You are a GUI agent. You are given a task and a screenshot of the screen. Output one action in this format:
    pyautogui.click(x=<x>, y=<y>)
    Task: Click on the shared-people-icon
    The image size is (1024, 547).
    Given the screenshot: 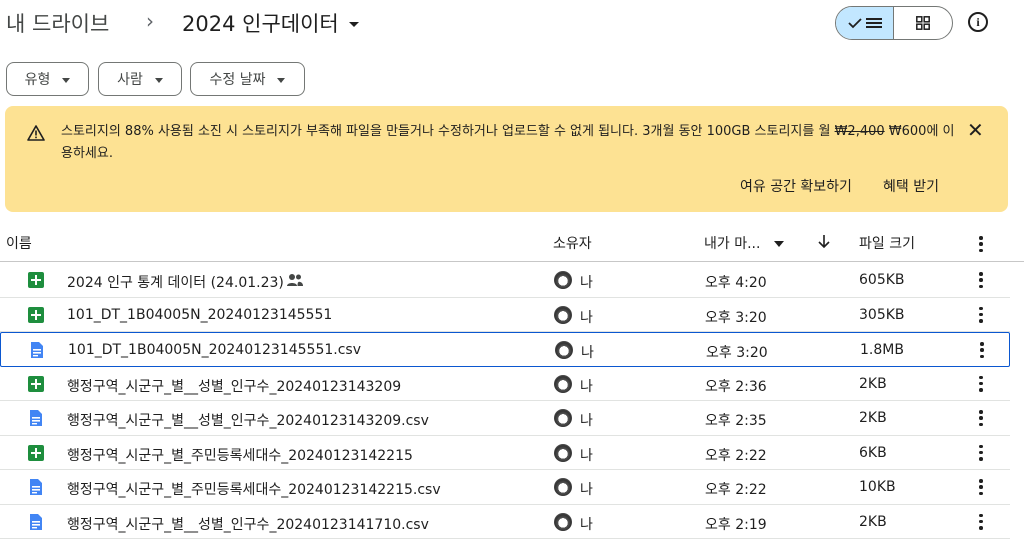 What is the action you would take?
    pyautogui.click(x=295, y=280)
    